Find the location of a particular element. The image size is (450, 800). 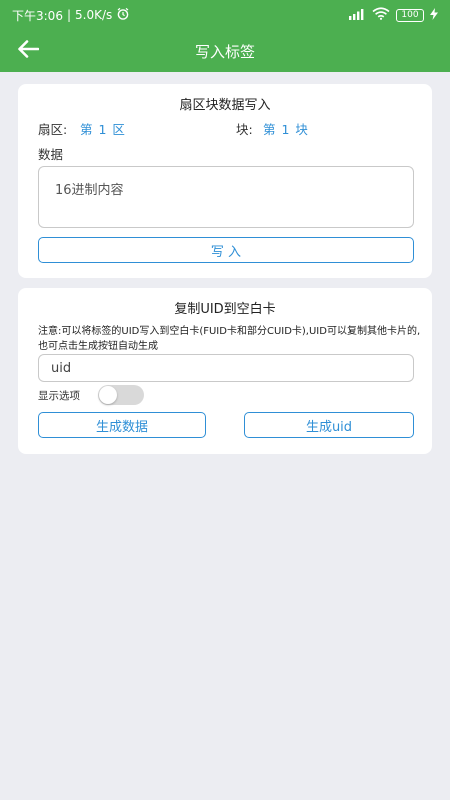

sector-label: 扇区: is located at coordinates (53, 129).